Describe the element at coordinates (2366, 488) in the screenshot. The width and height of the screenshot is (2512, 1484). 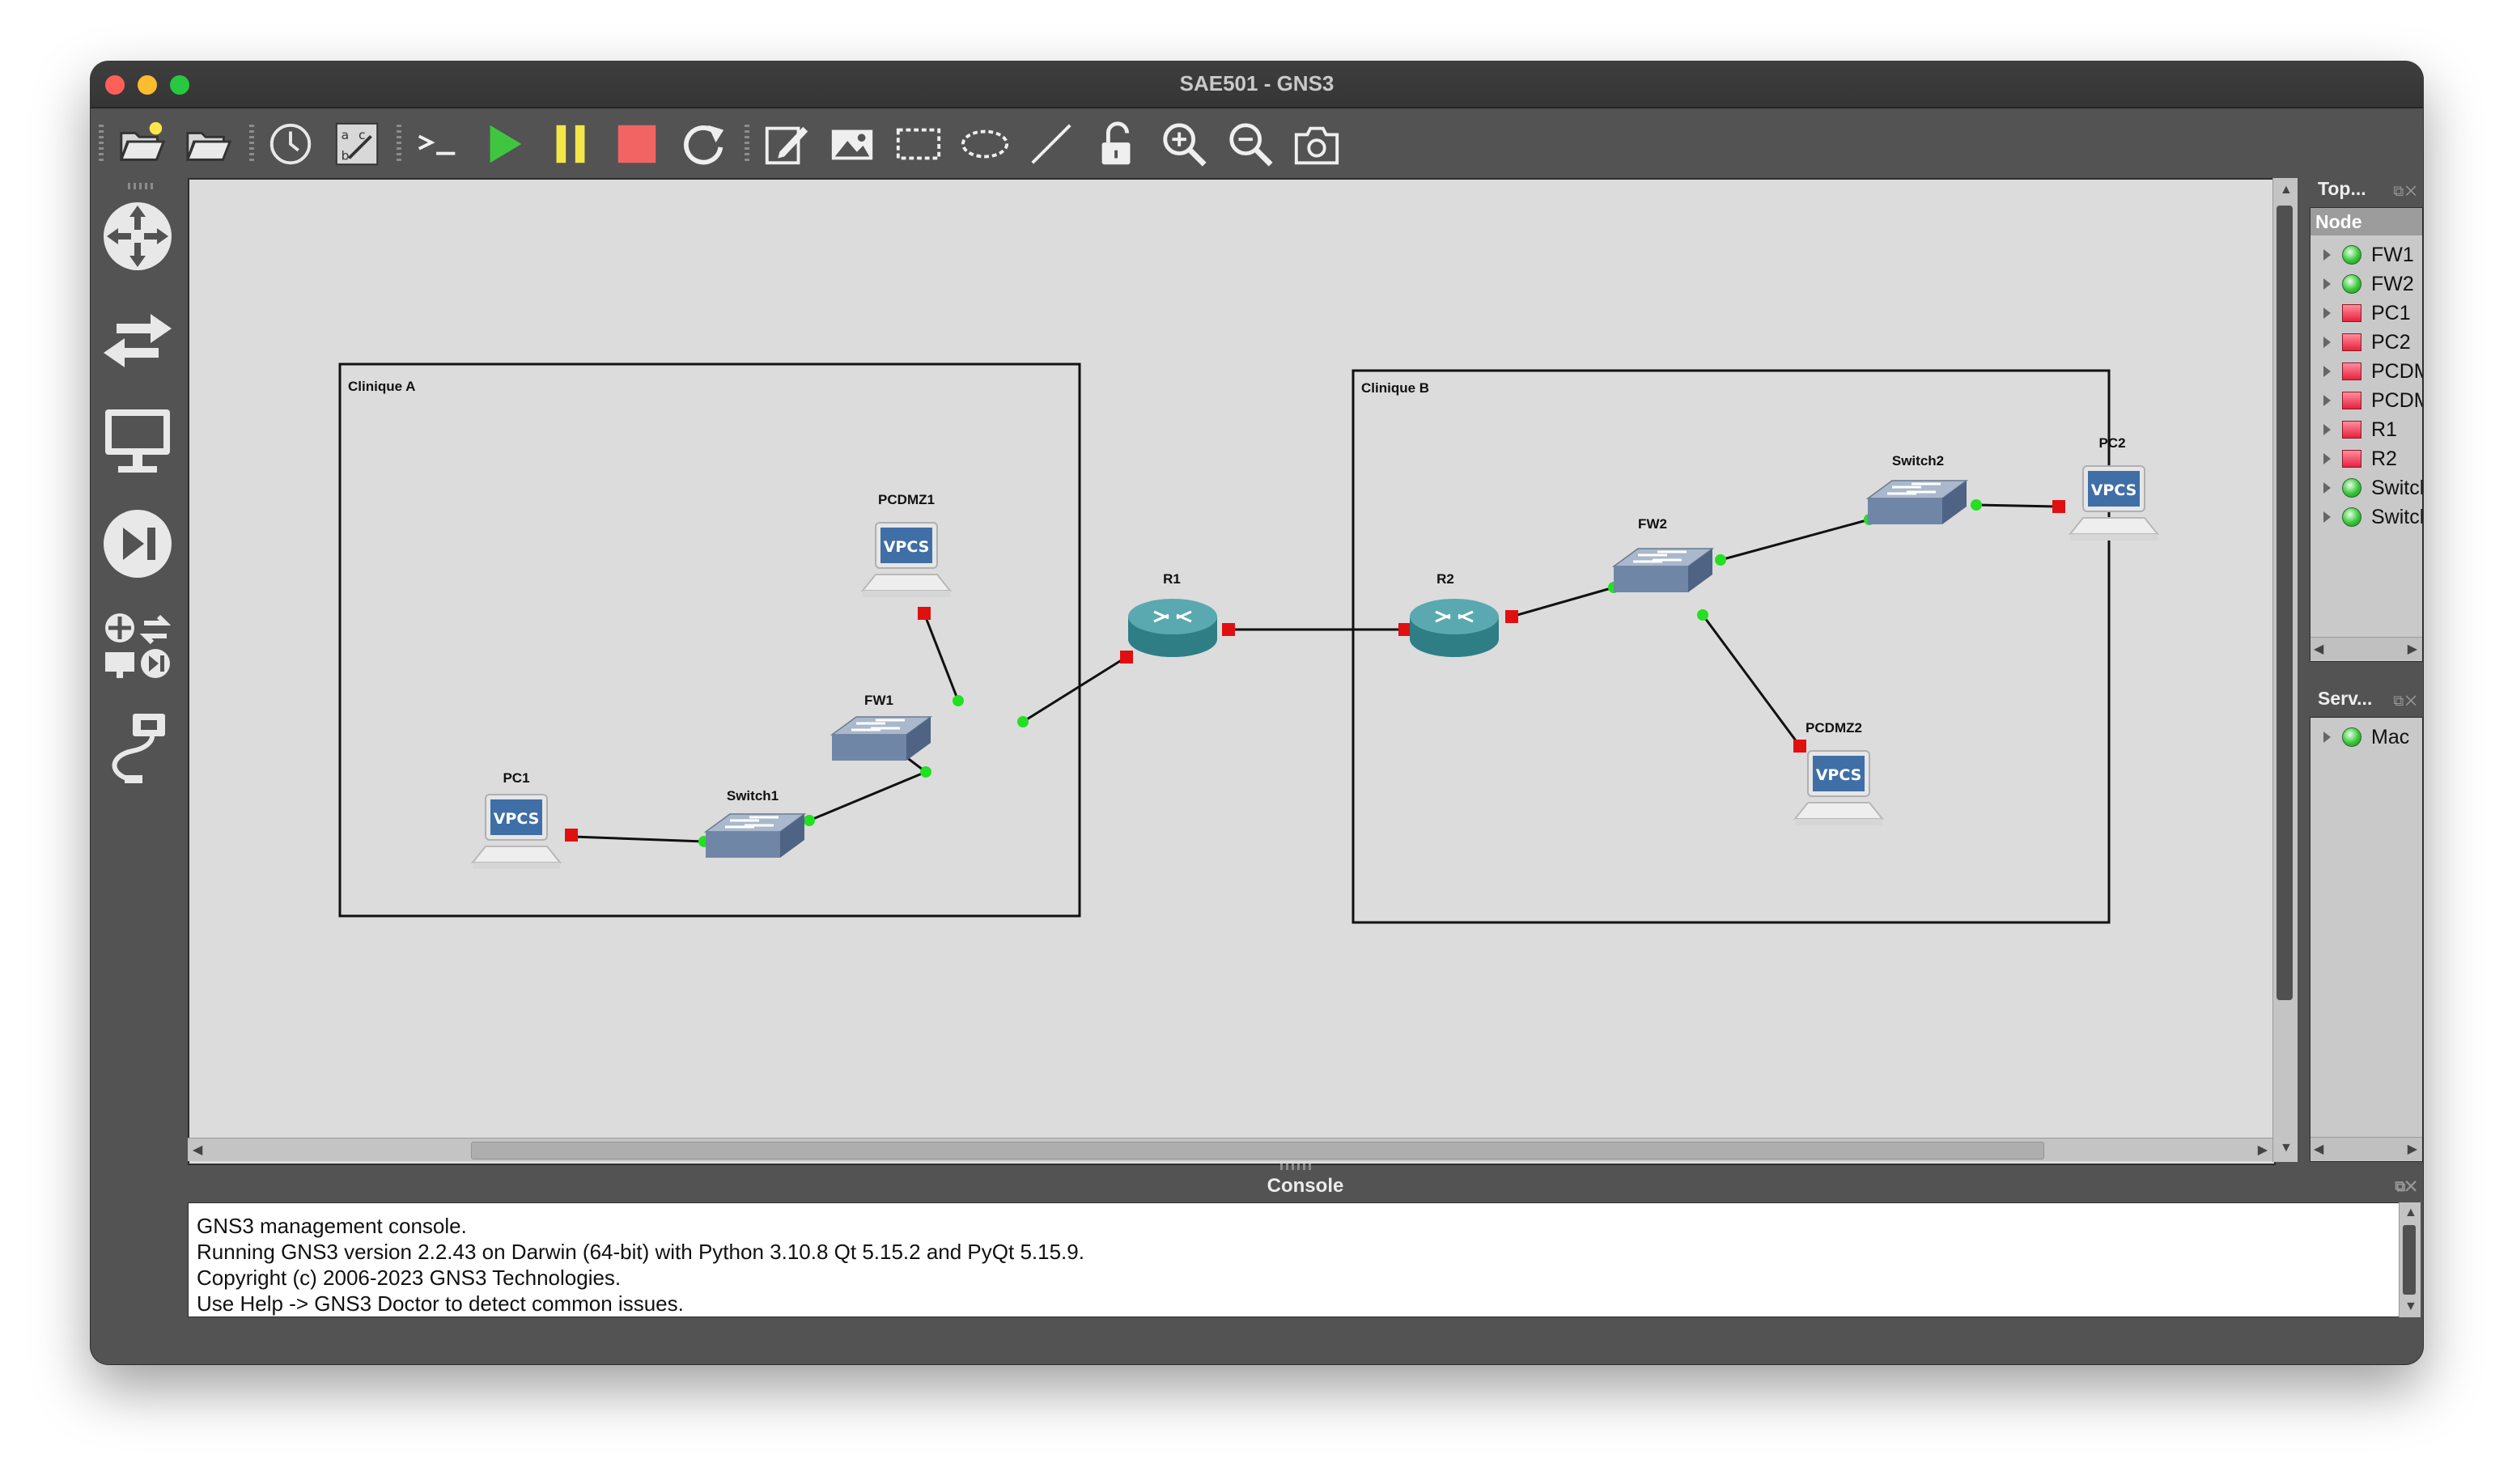
I see `topology-node-row: Switch1` at that location.